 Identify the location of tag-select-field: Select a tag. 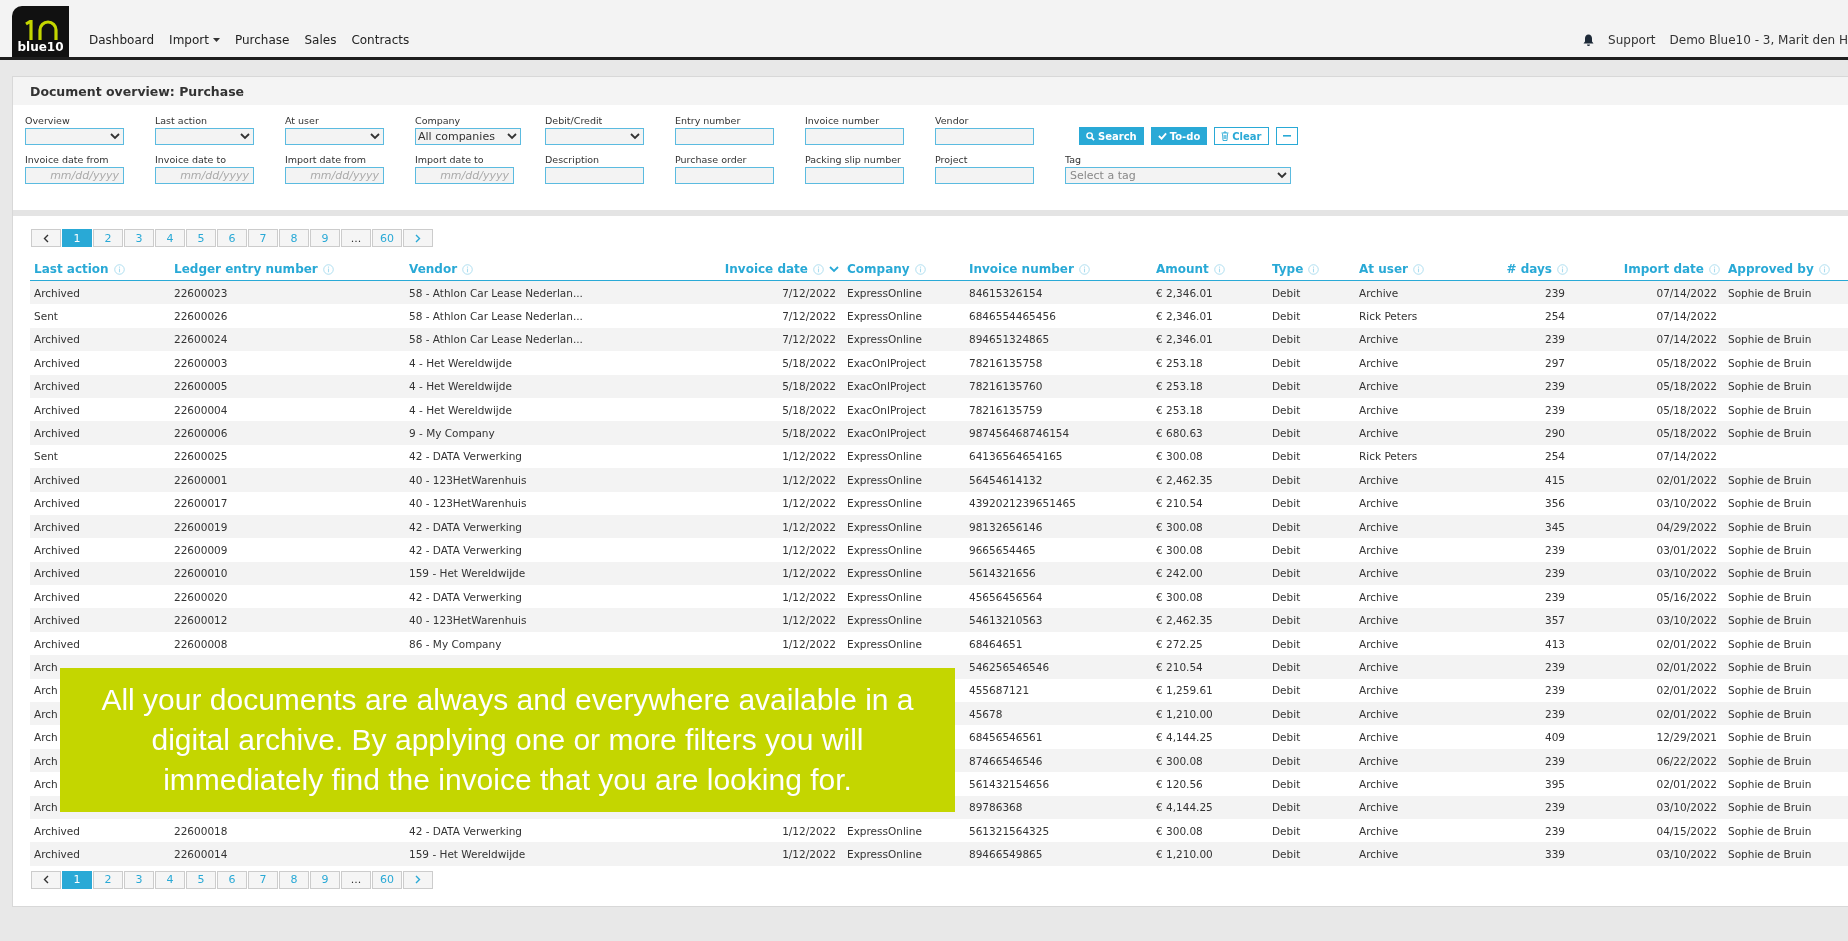
(1178, 175).